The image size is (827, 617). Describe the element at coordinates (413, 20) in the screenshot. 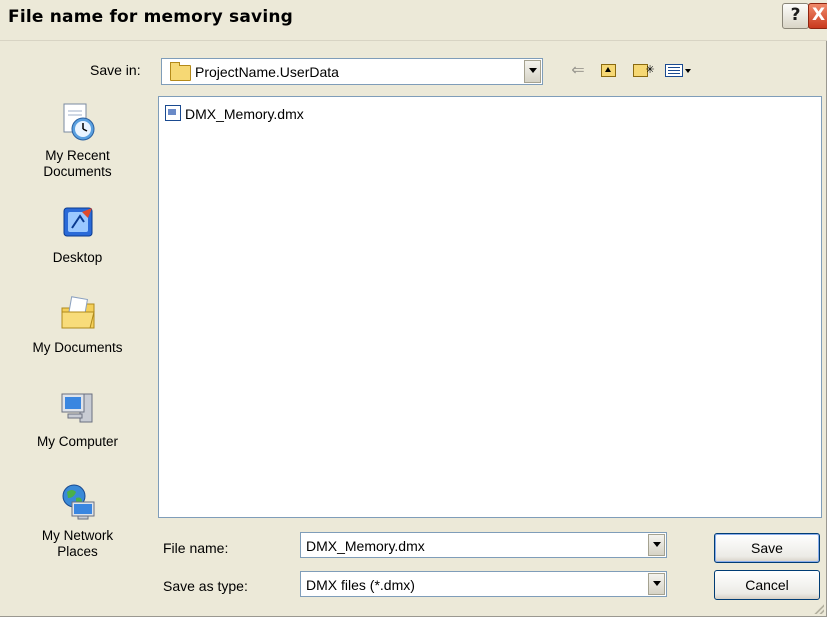

I see `title-bar: File name for memory saving ? X` at that location.